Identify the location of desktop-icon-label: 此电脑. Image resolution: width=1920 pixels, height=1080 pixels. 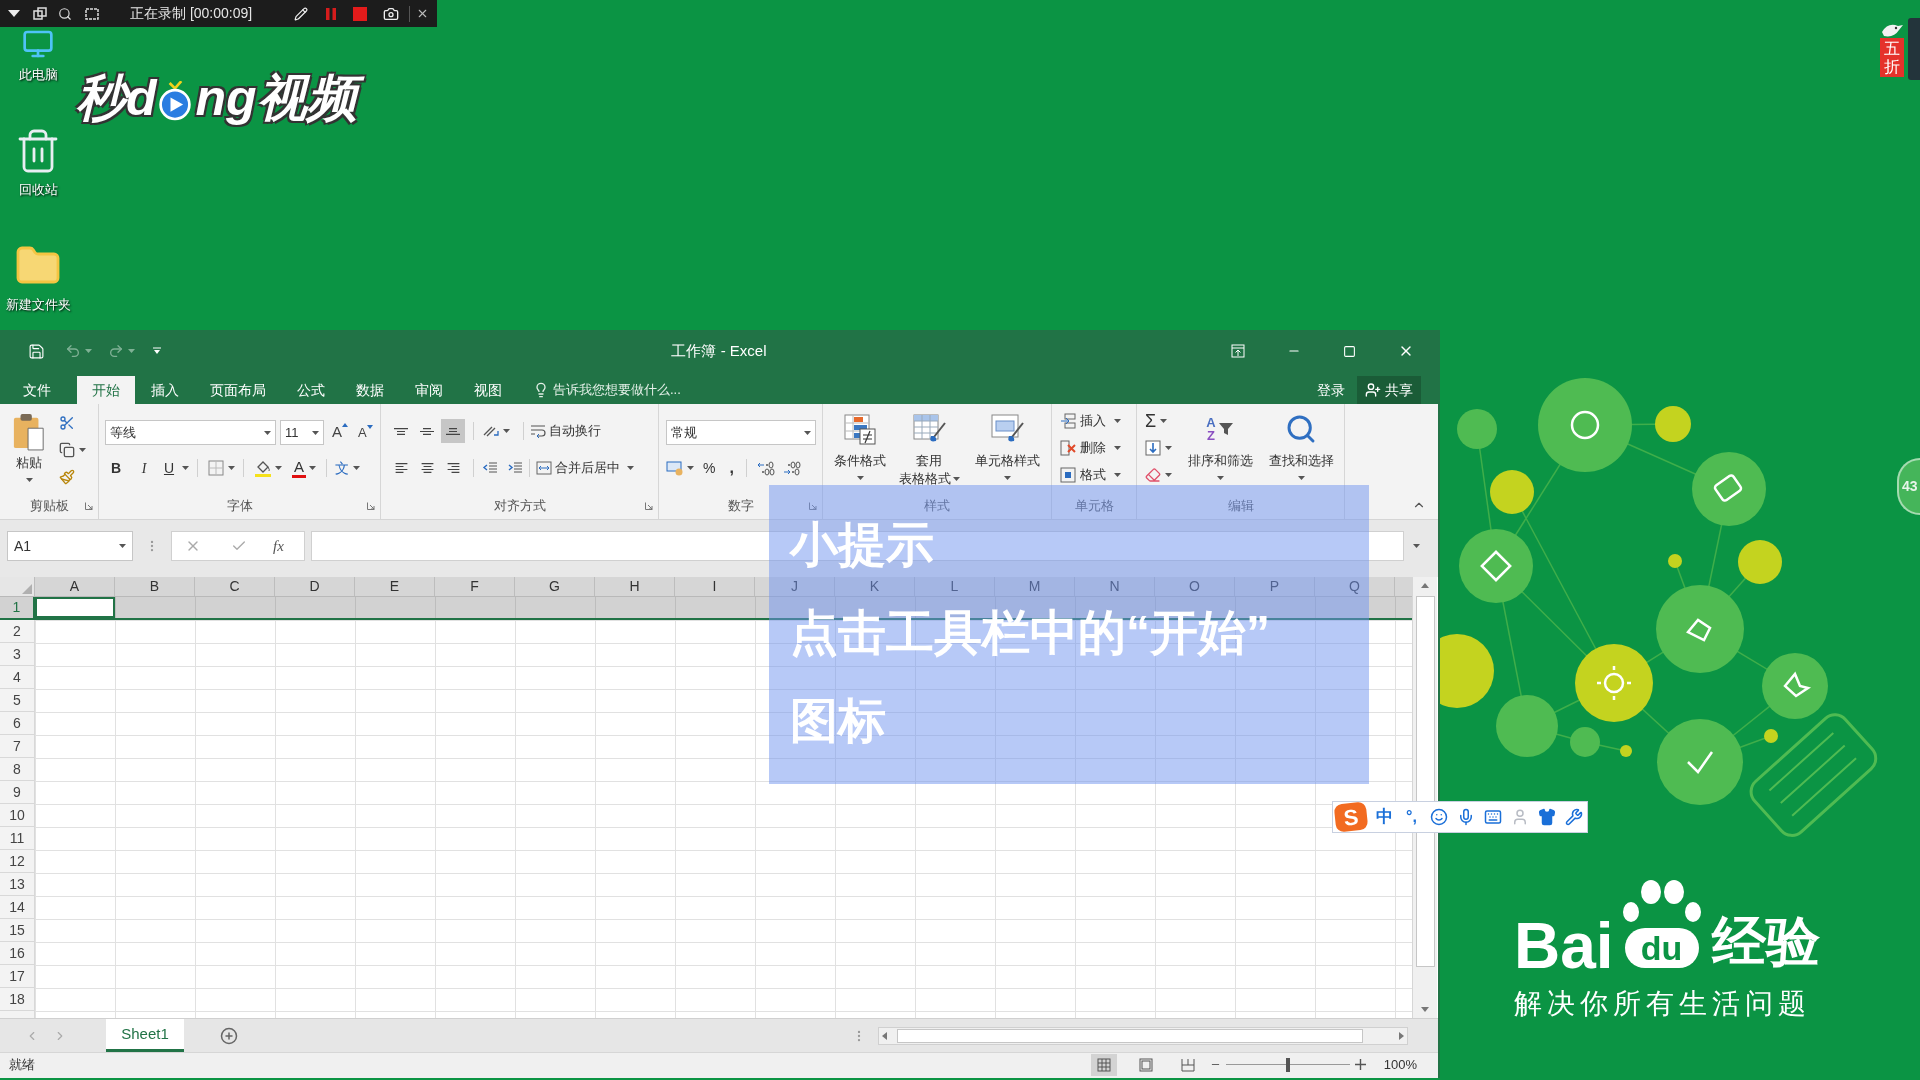
(38, 75).